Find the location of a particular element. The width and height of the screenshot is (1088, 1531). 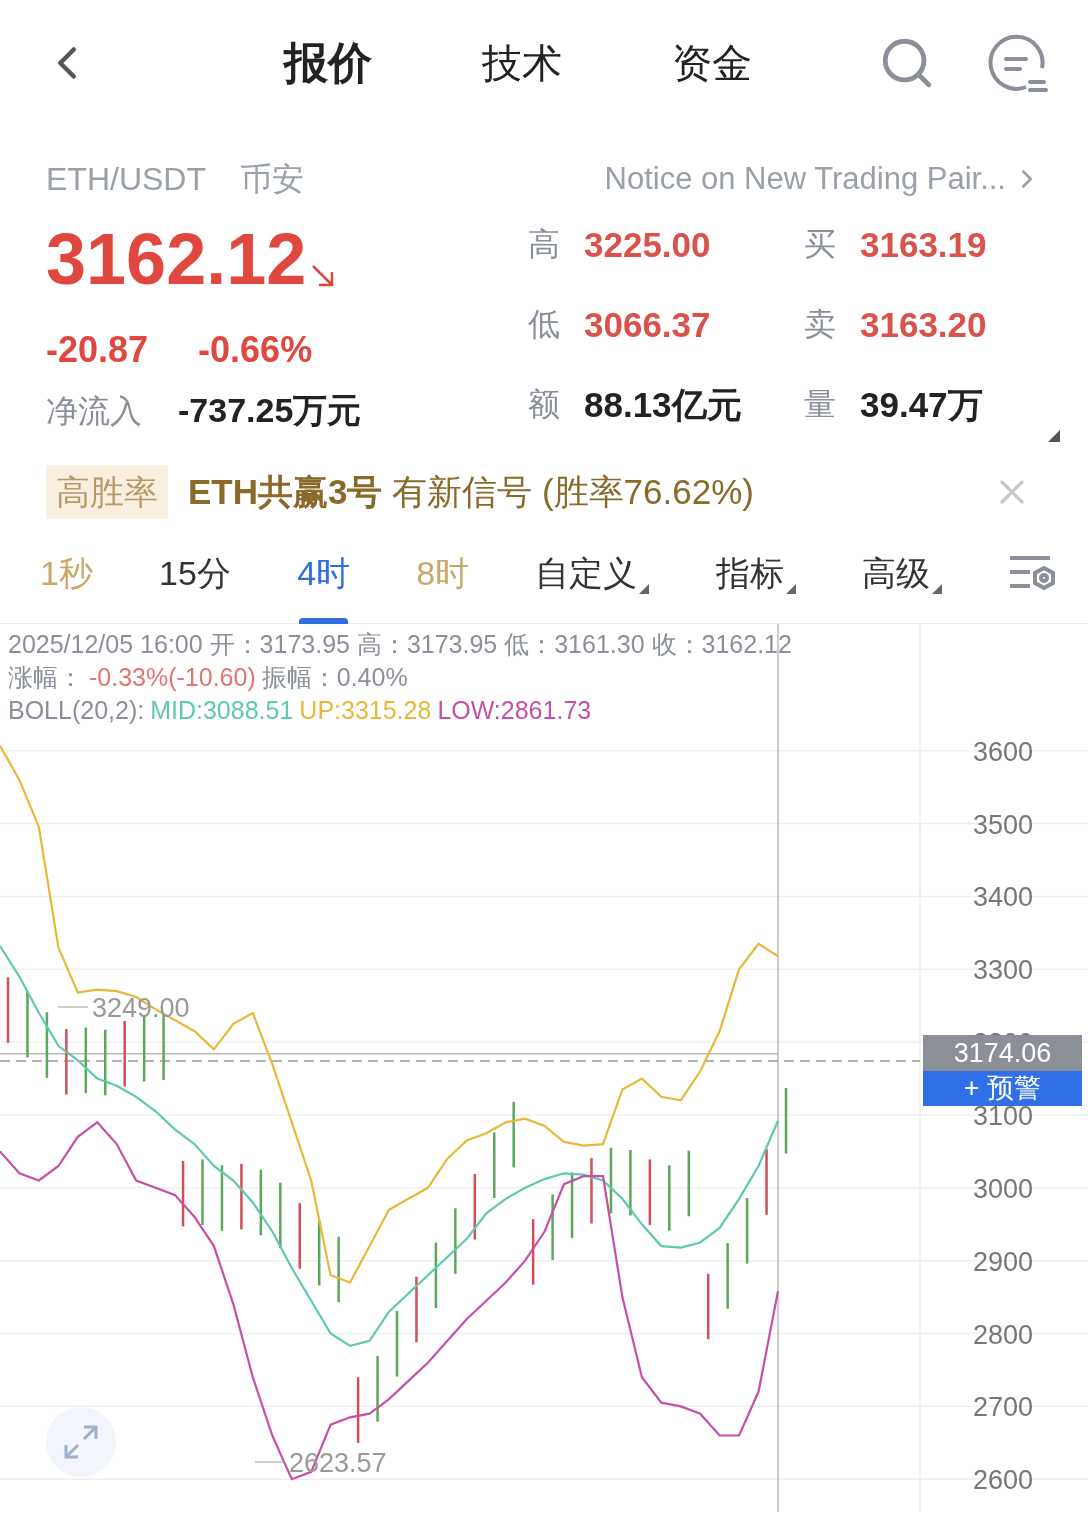

stat-value: 88.13亿元 is located at coordinates (663, 404).